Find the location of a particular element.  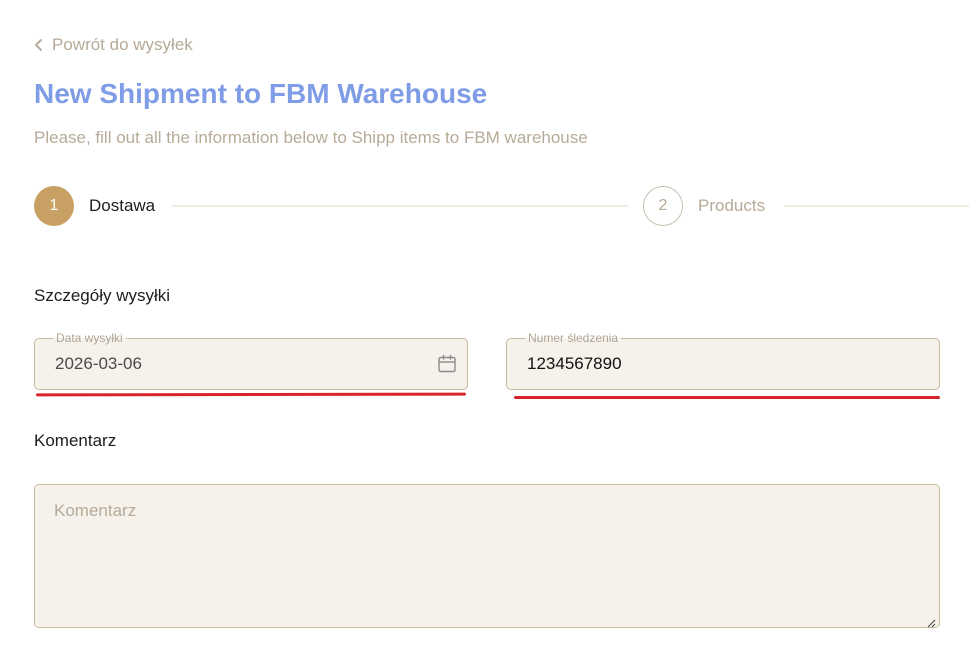

back-to-shipments-link: Powrót do wysyłek is located at coordinates (113, 45).